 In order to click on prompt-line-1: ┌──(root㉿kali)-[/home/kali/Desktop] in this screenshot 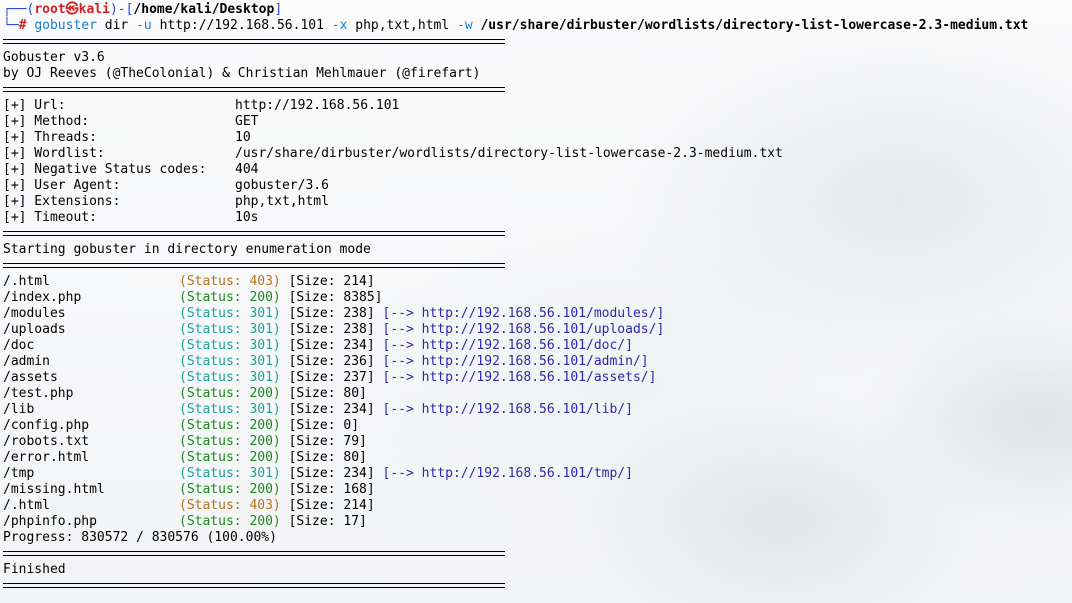, I will do `click(537, 10)`.